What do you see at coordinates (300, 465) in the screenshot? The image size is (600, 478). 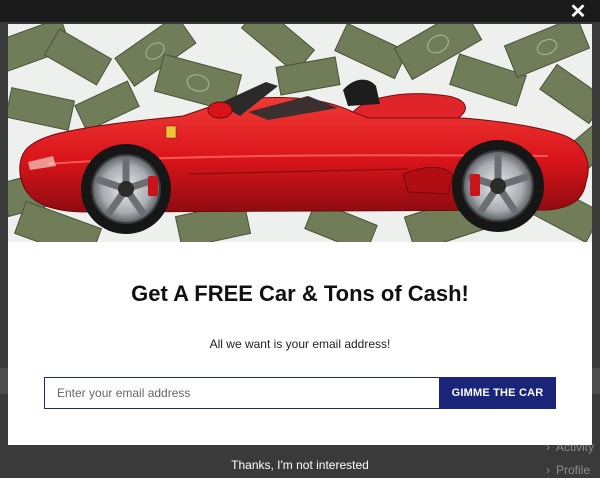 I see `decline-link: Thanks, I'm not interested` at bounding box center [300, 465].